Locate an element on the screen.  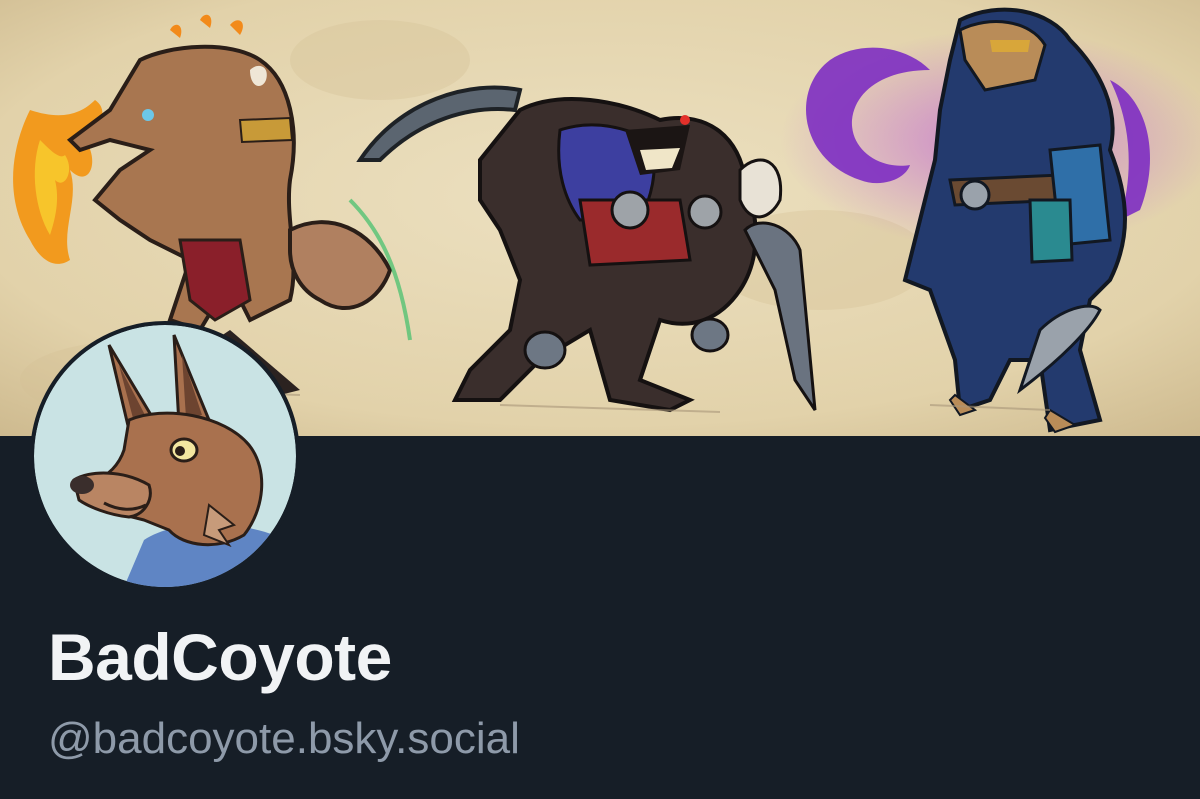
coyote-avatar-art is located at coordinates (165, 456).